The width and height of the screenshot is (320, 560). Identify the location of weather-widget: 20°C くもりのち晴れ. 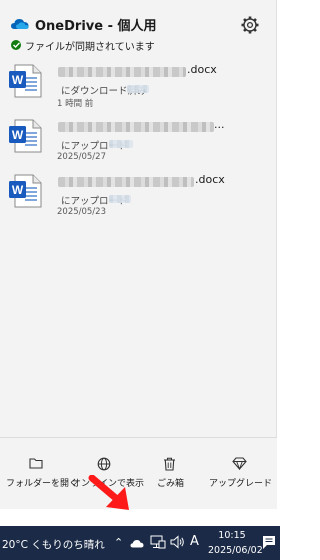
(53, 544).